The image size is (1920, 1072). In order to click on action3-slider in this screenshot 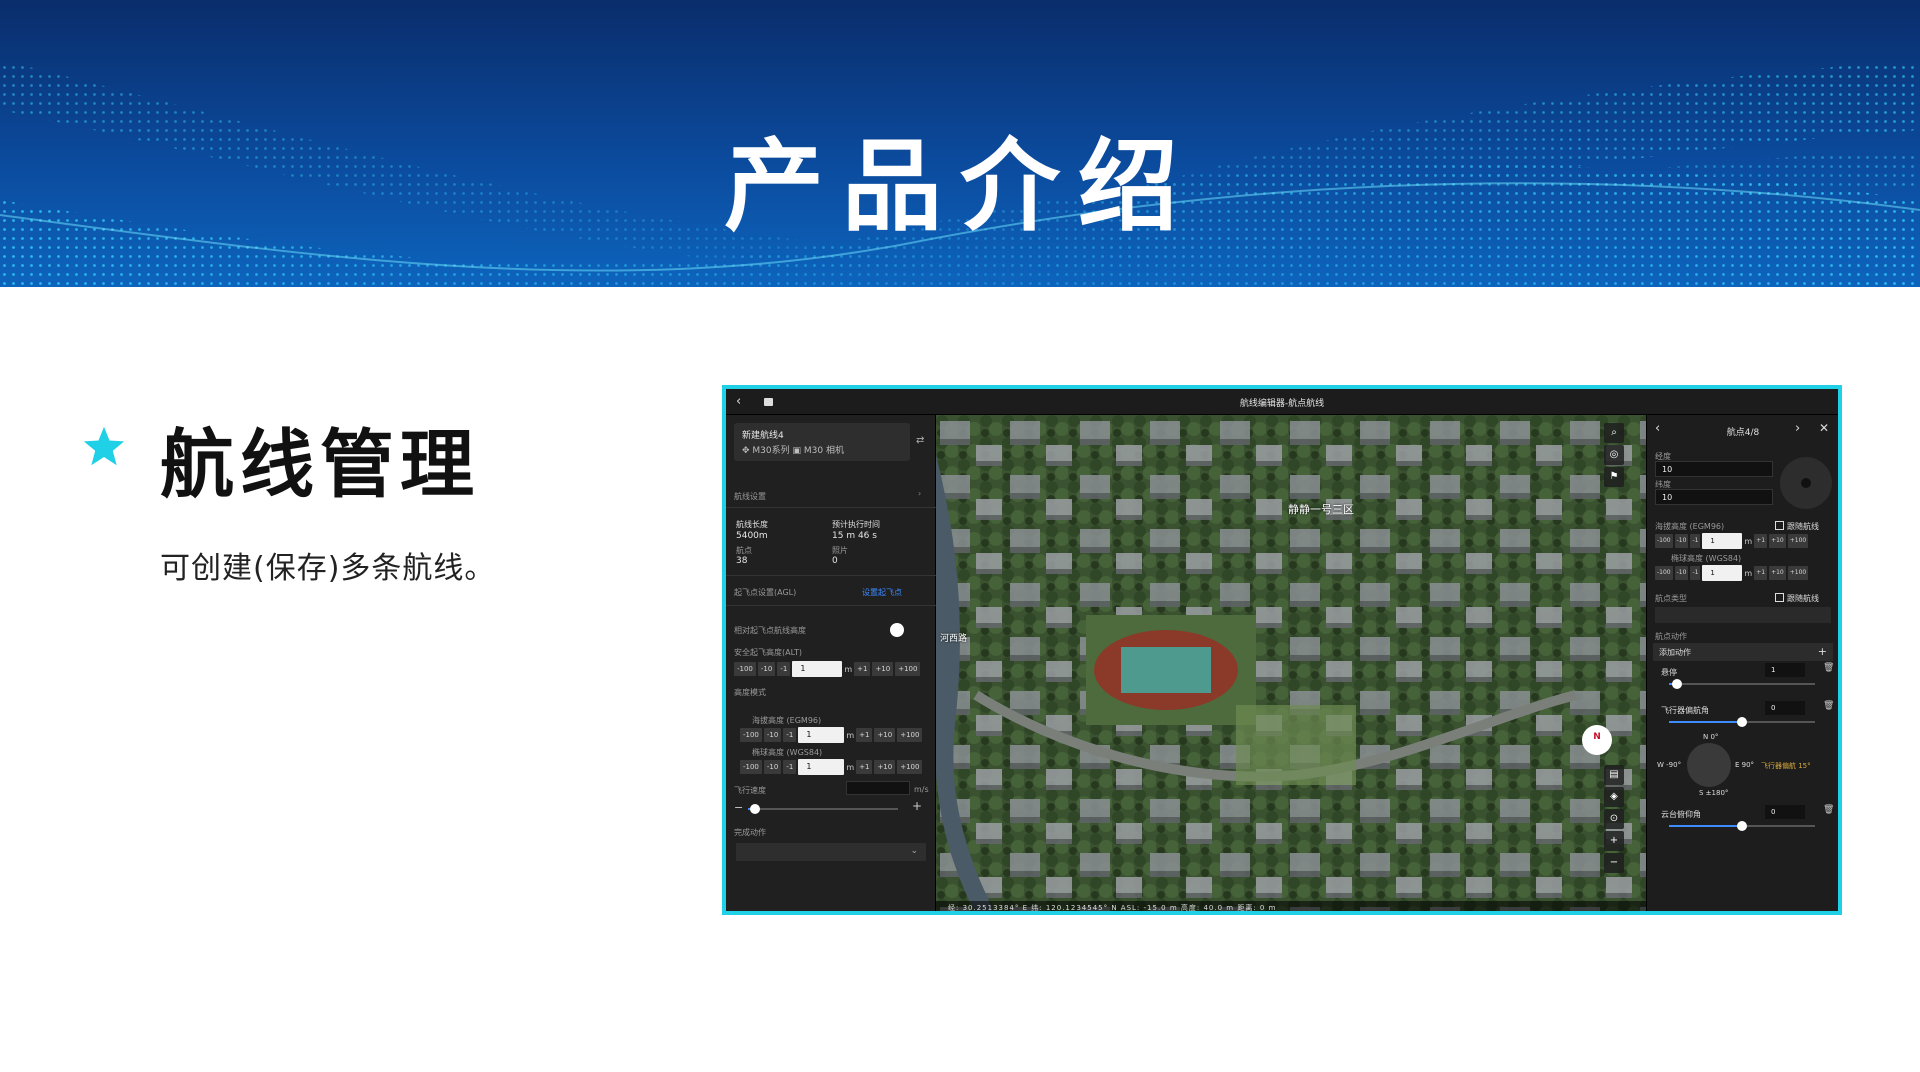, I will do `click(1742, 826)`.